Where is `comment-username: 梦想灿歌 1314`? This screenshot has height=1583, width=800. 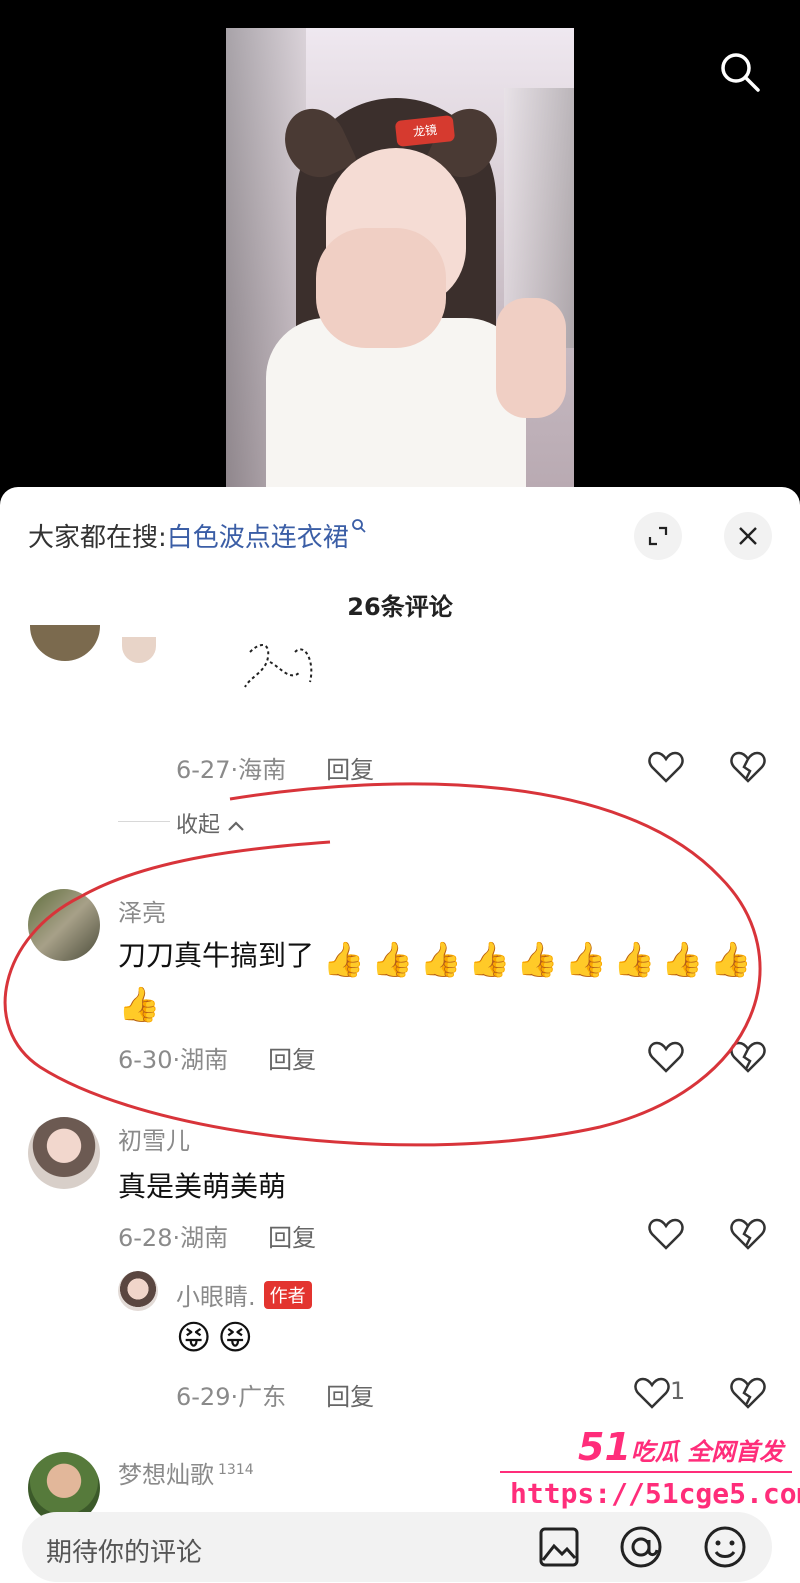
comment-username: 梦想灿歌 1314 is located at coordinates (186, 1472).